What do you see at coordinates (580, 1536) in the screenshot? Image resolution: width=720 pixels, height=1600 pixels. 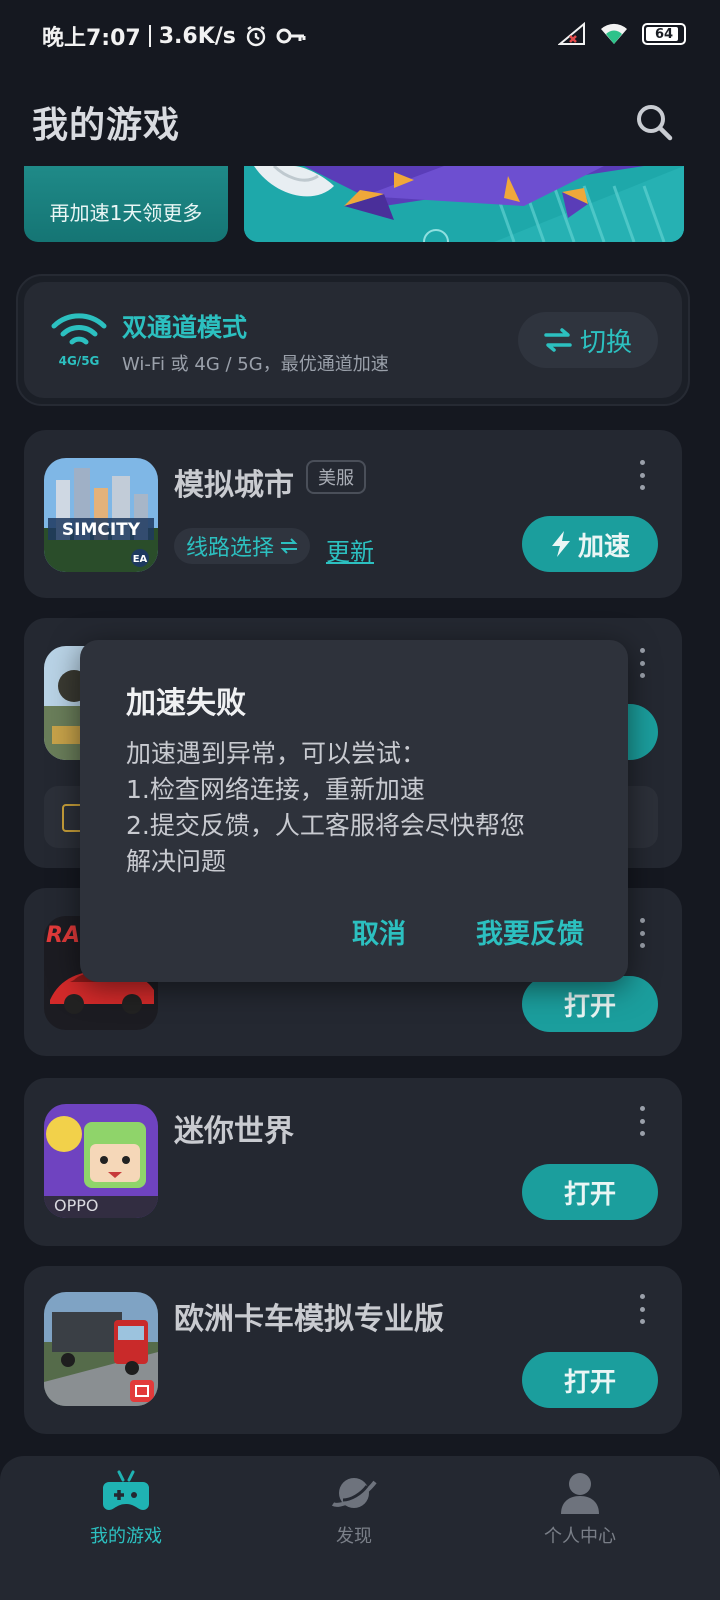 I see `nav-label-profile: 个人中心` at bounding box center [580, 1536].